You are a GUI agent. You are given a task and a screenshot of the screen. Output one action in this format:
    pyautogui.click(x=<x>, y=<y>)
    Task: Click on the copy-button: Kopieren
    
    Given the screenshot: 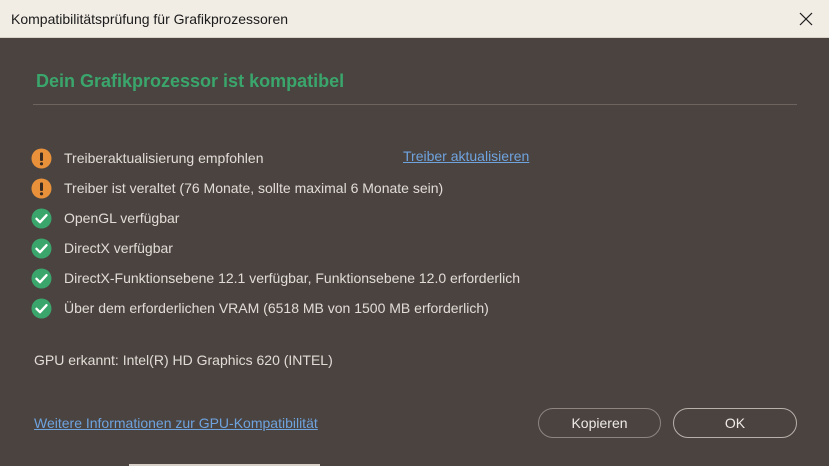 What is the action you would take?
    pyautogui.click(x=599, y=423)
    